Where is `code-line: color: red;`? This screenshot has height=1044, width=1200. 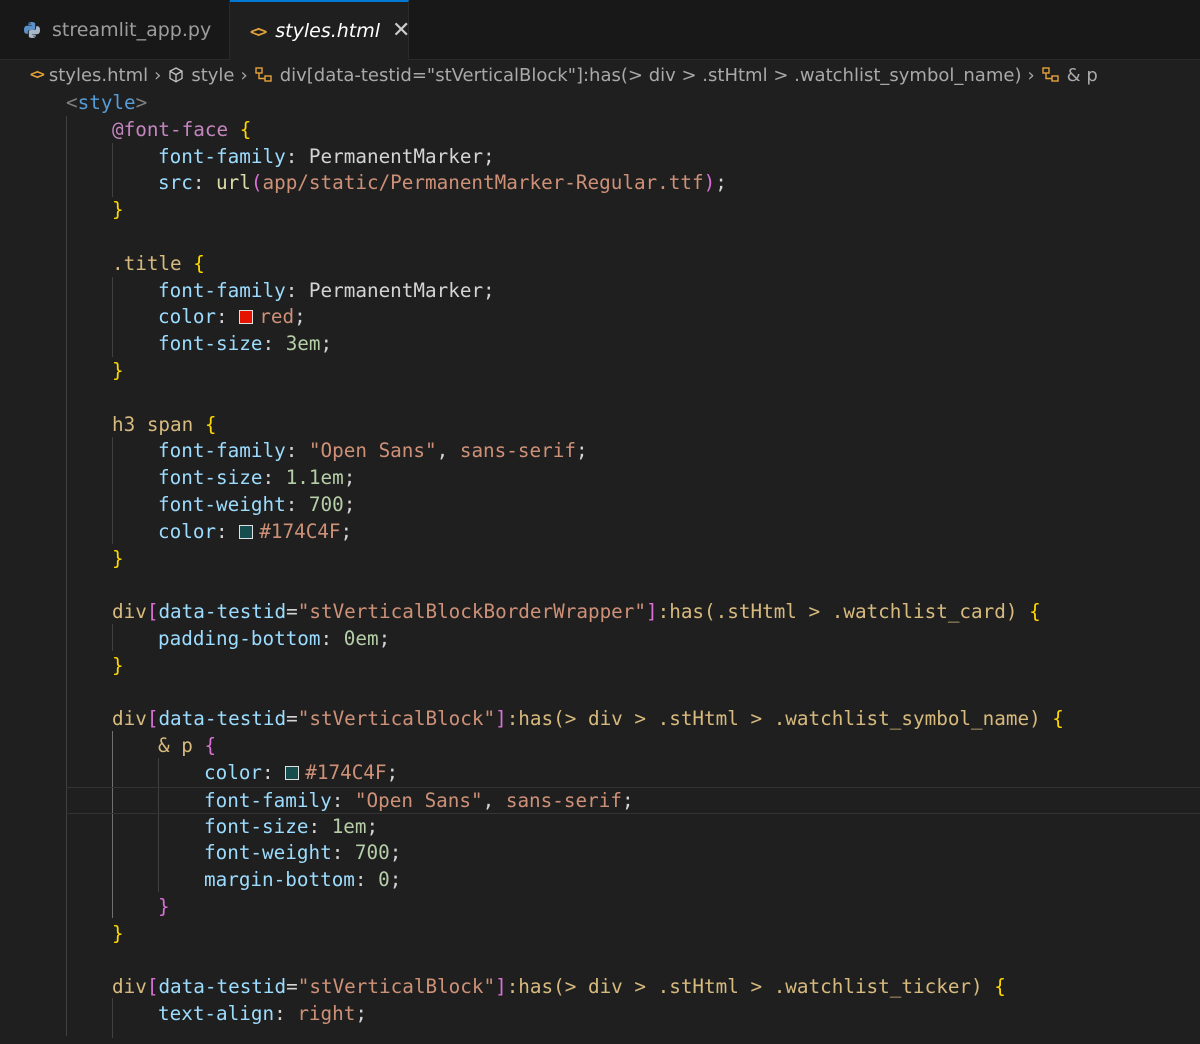
code-line: color: red; is located at coordinates (232, 317).